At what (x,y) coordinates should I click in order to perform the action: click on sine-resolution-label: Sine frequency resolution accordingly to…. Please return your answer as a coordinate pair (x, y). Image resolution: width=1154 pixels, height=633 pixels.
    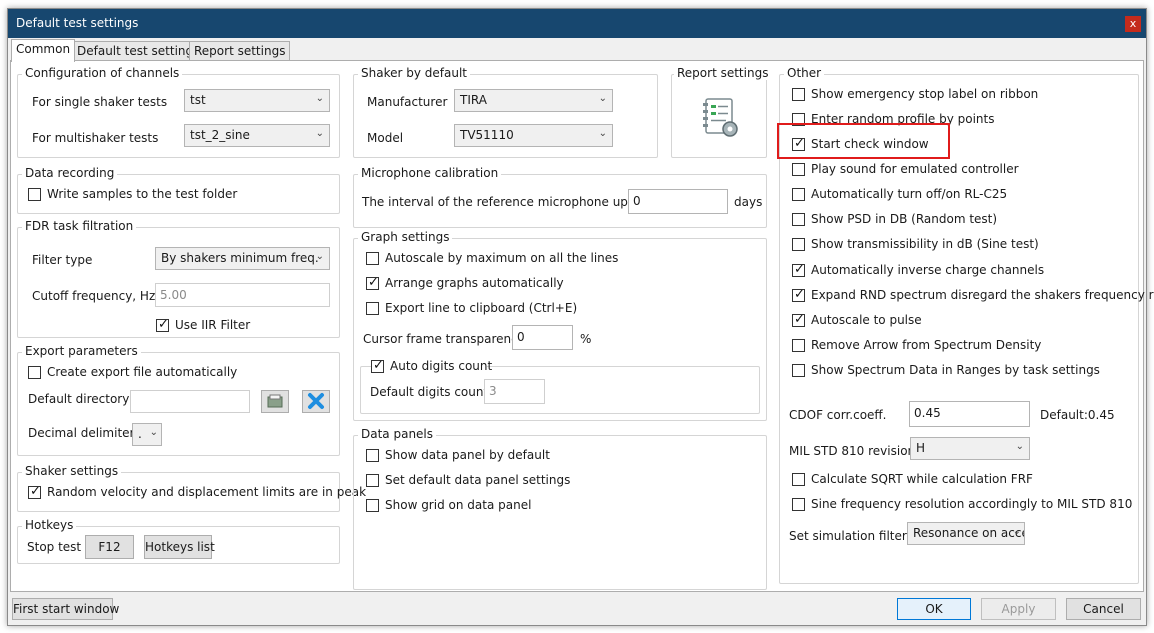
    Looking at the image, I should click on (972, 504).